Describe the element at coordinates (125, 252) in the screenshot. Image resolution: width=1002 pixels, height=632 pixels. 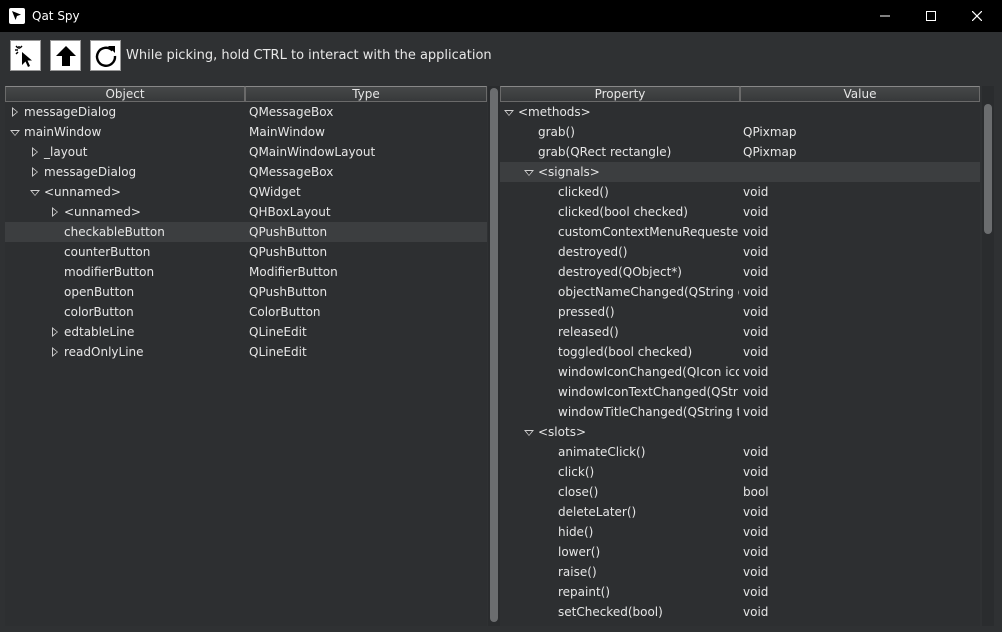
I see `tree-row-name-cell: counterButton` at that location.